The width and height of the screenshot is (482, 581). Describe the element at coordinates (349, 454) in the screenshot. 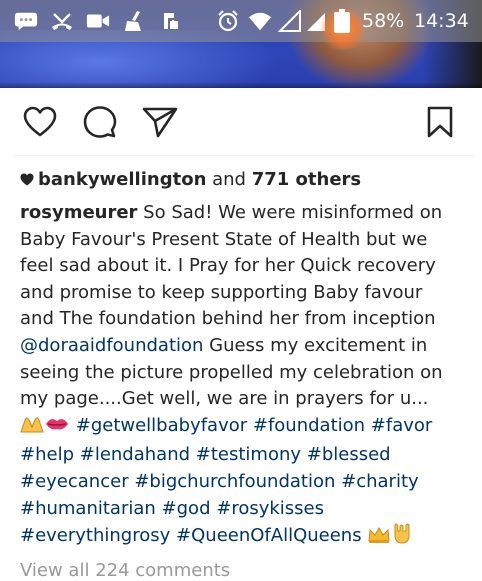

I see `hashtag-link: #blessed` at that location.